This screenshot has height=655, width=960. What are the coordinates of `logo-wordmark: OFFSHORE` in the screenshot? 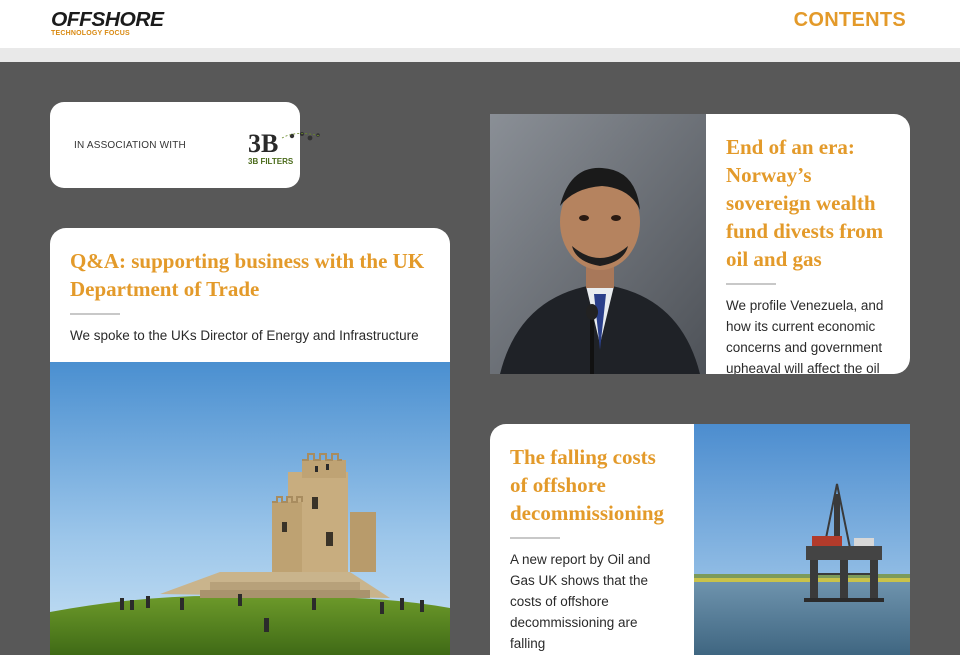 It's located at (107, 20).